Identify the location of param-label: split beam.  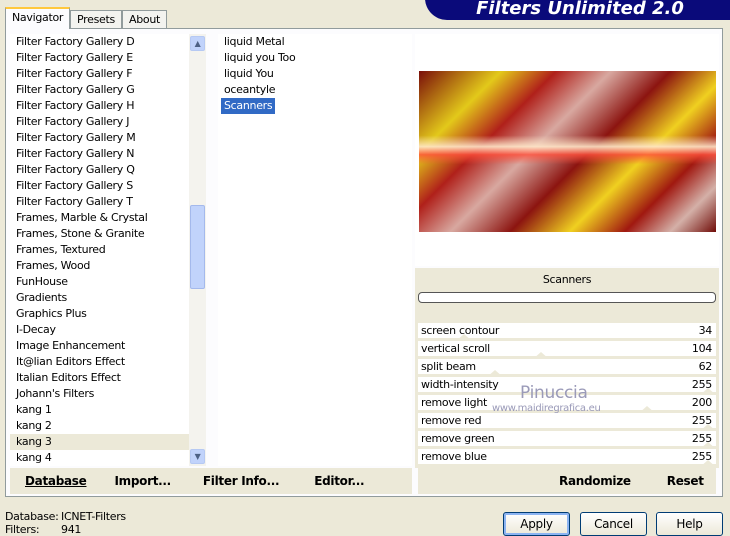
(448, 366).